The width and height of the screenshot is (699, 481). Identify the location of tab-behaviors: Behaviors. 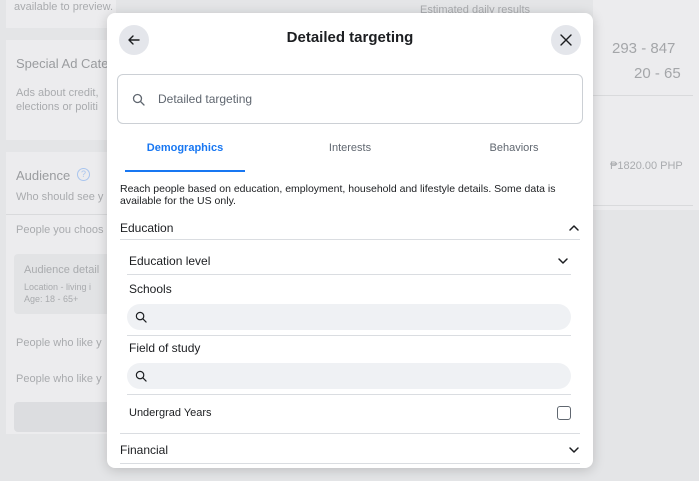
(514, 155).